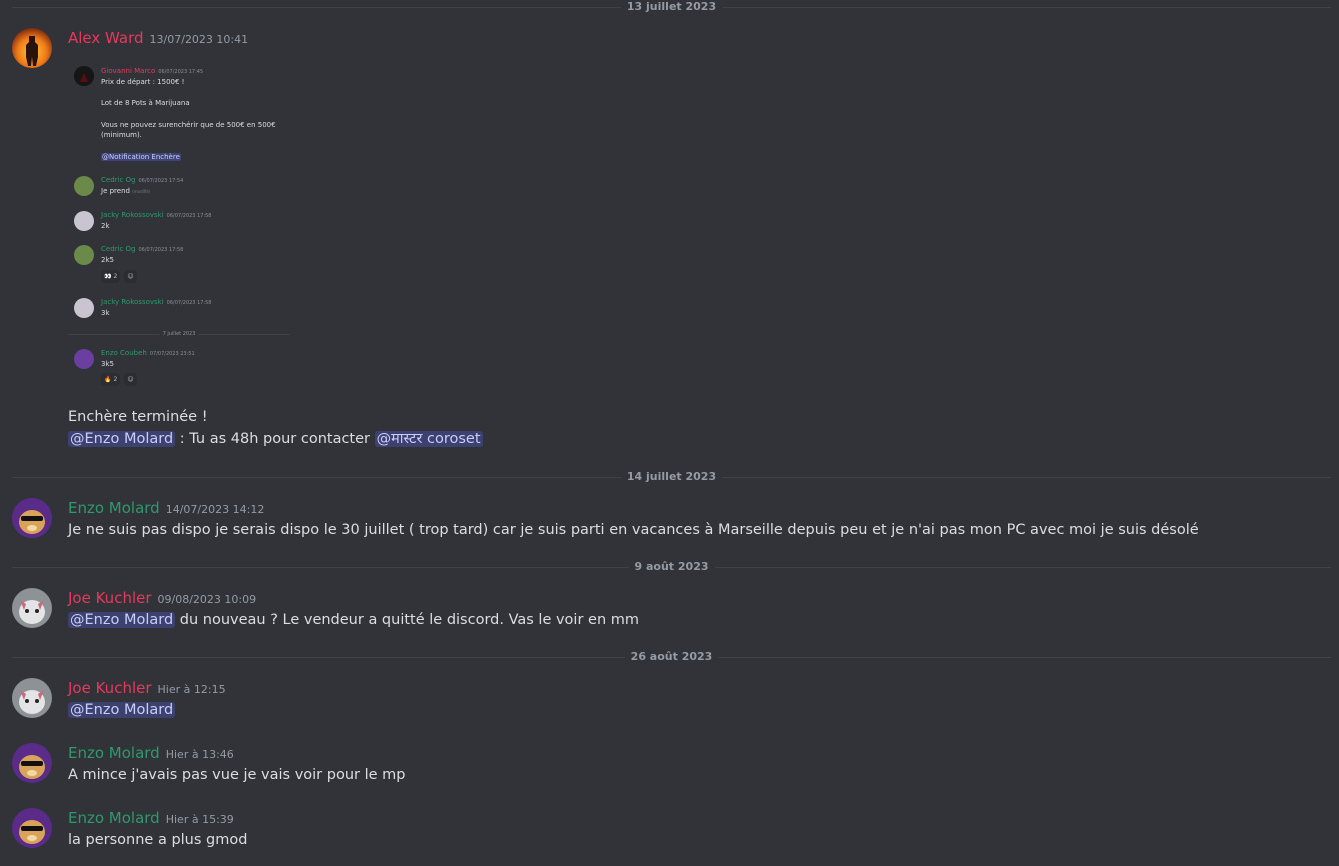  What do you see at coordinates (200, 754) in the screenshot?
I see `timestamp: Hier à 13:46` at bounding box center [200, 754].